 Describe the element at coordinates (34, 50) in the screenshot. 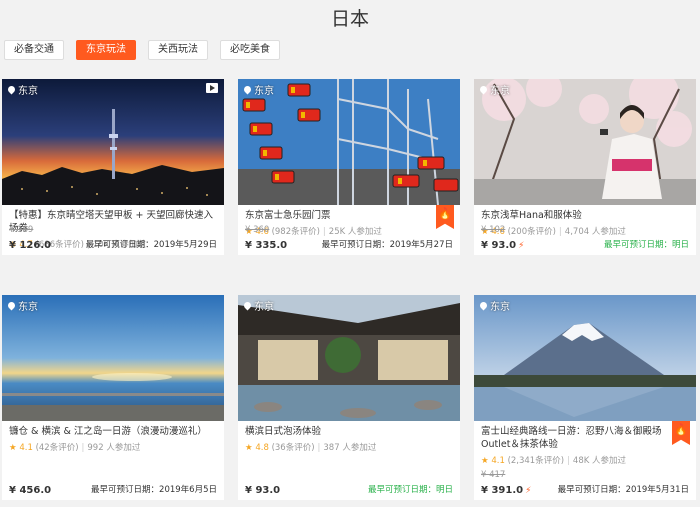

I see `tab-transport: 必备交通` at that location.